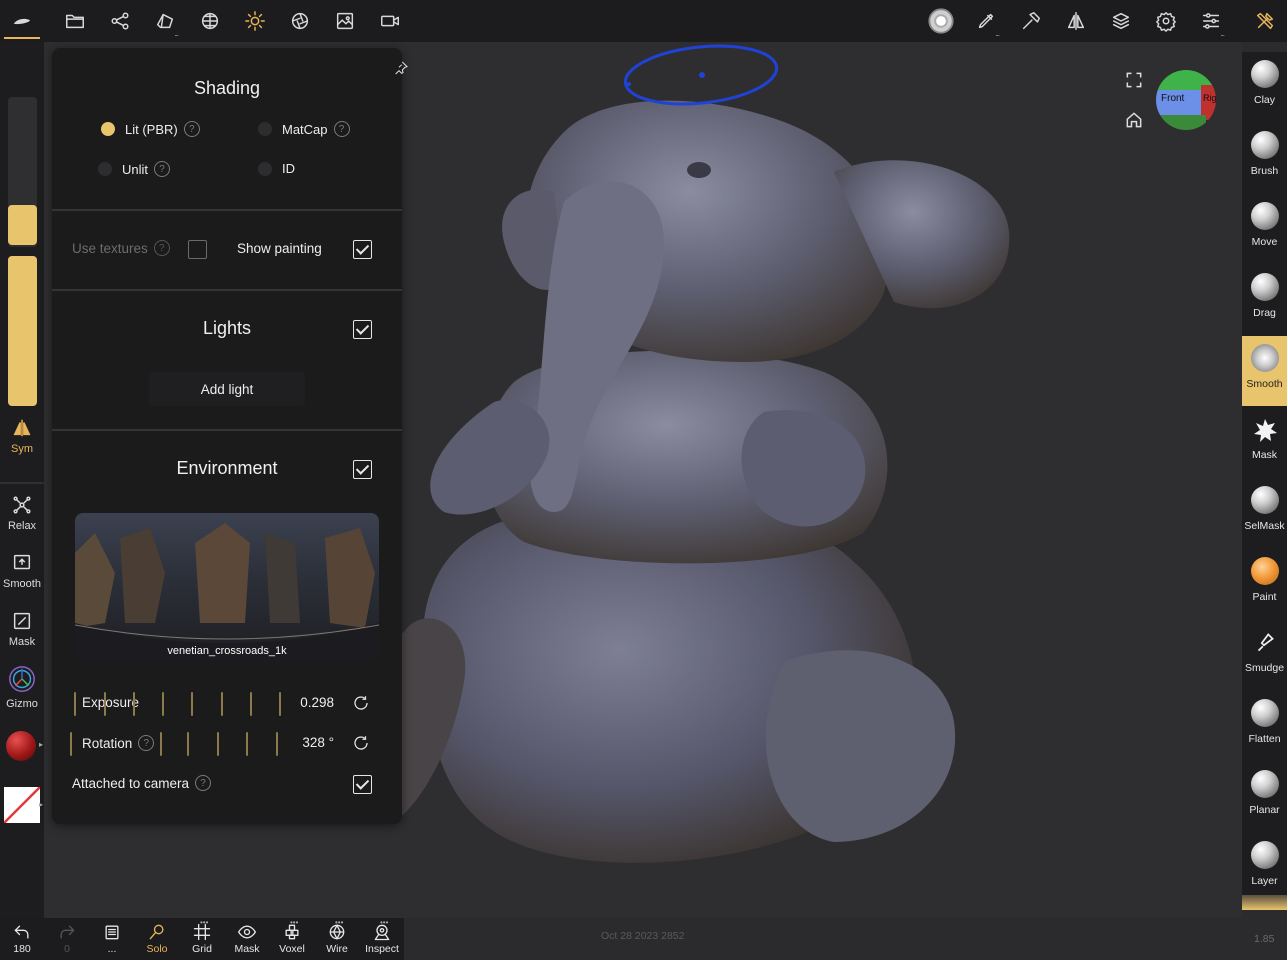 The width and height of the screenshot is (1287, 960). What do you see at coordinates (1264, 584) in the screenshot?
I see `tool-paint: Paint` at bounding box center [1264, 584].